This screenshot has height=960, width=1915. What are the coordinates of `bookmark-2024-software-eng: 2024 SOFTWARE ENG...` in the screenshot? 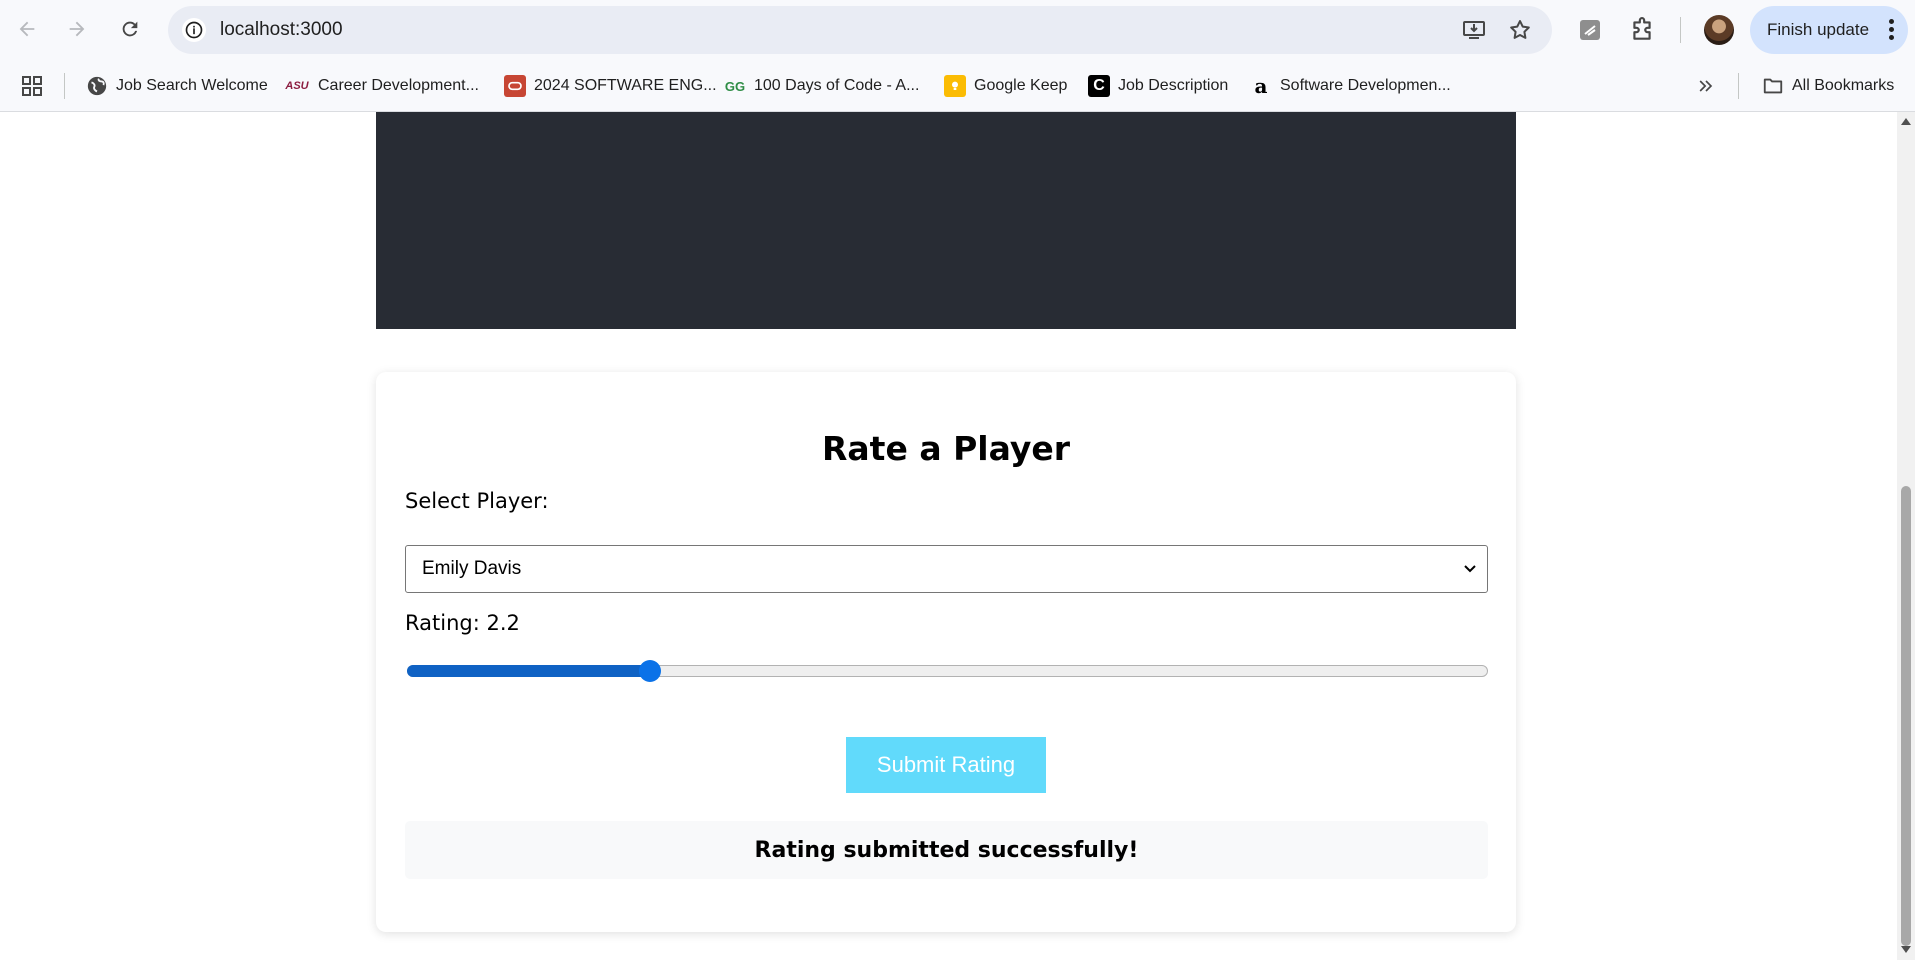 It's located at (610, 86).